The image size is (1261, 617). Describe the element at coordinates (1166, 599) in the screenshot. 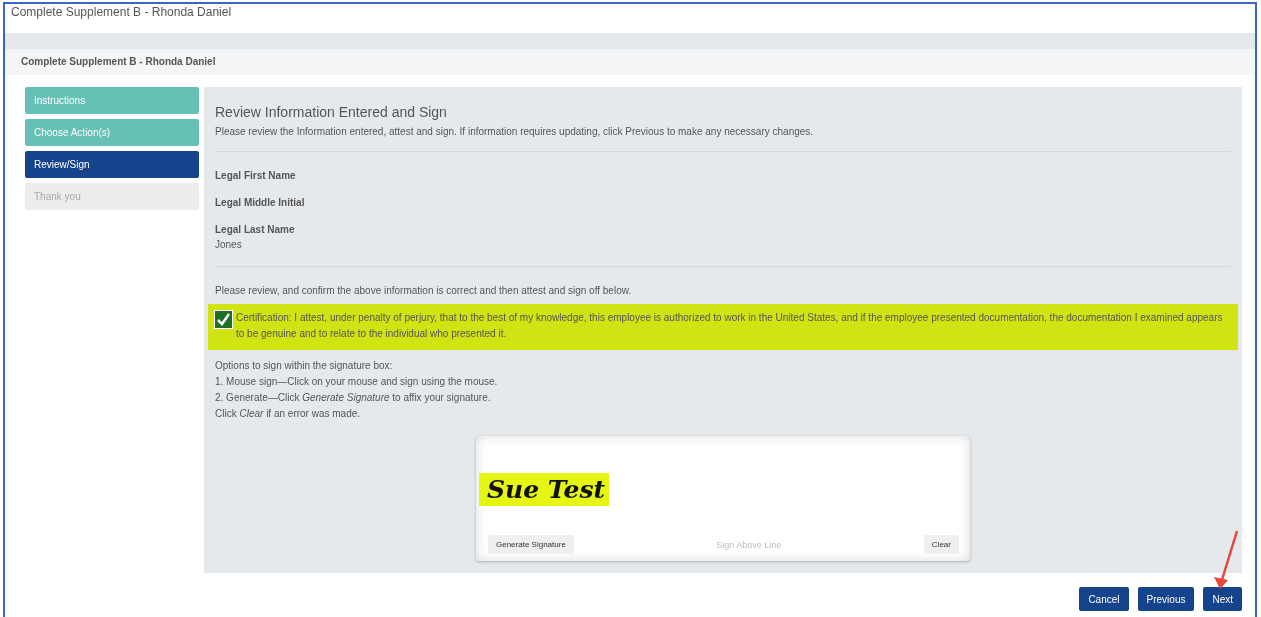

I see `nav-button: Previous` at that location.